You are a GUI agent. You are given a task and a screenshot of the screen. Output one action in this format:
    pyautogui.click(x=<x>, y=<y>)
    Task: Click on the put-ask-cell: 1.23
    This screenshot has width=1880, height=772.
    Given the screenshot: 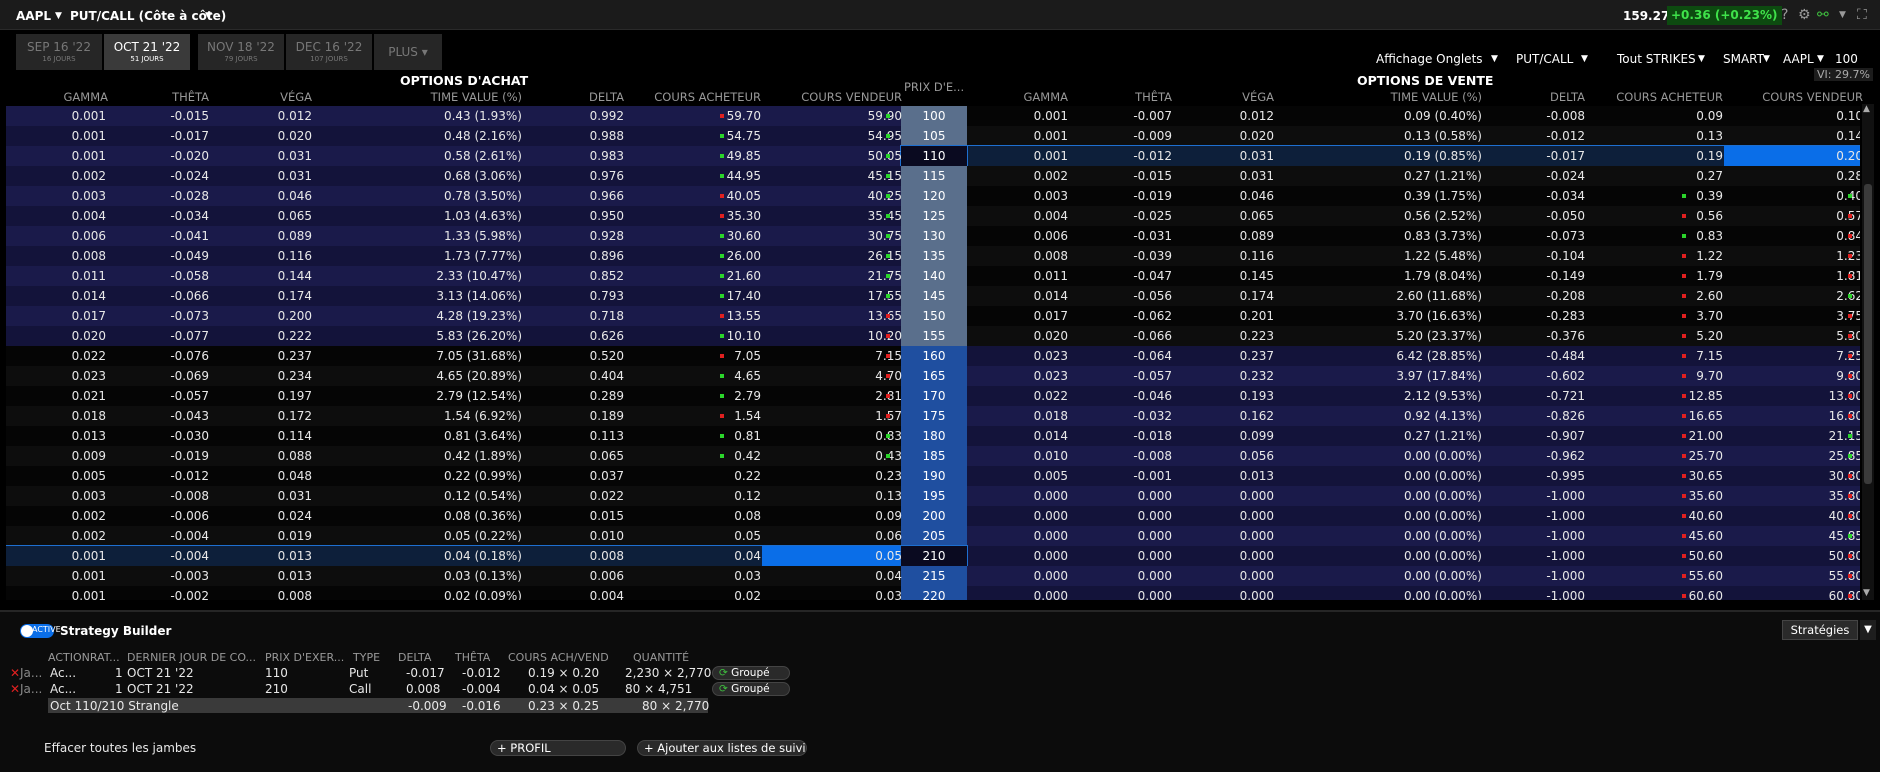 What is the action you would take?
    pyautogui.click(x=1786, y=256)
    